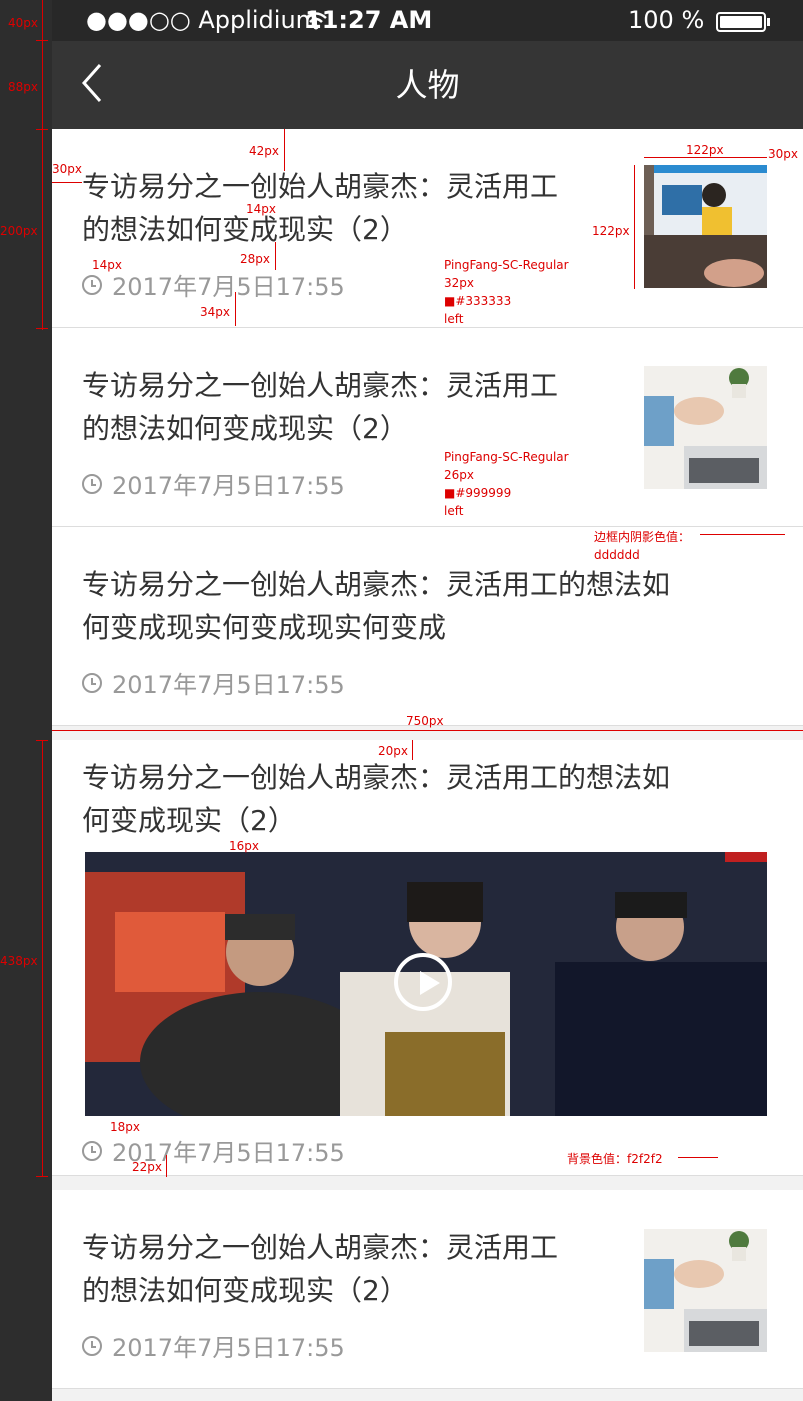 The width and height of the screenshot is (803, 1401). What do you see at coordinates (316, 23) in the screenshot?
I see `wifi-icon` at bounding box center [316, 23].